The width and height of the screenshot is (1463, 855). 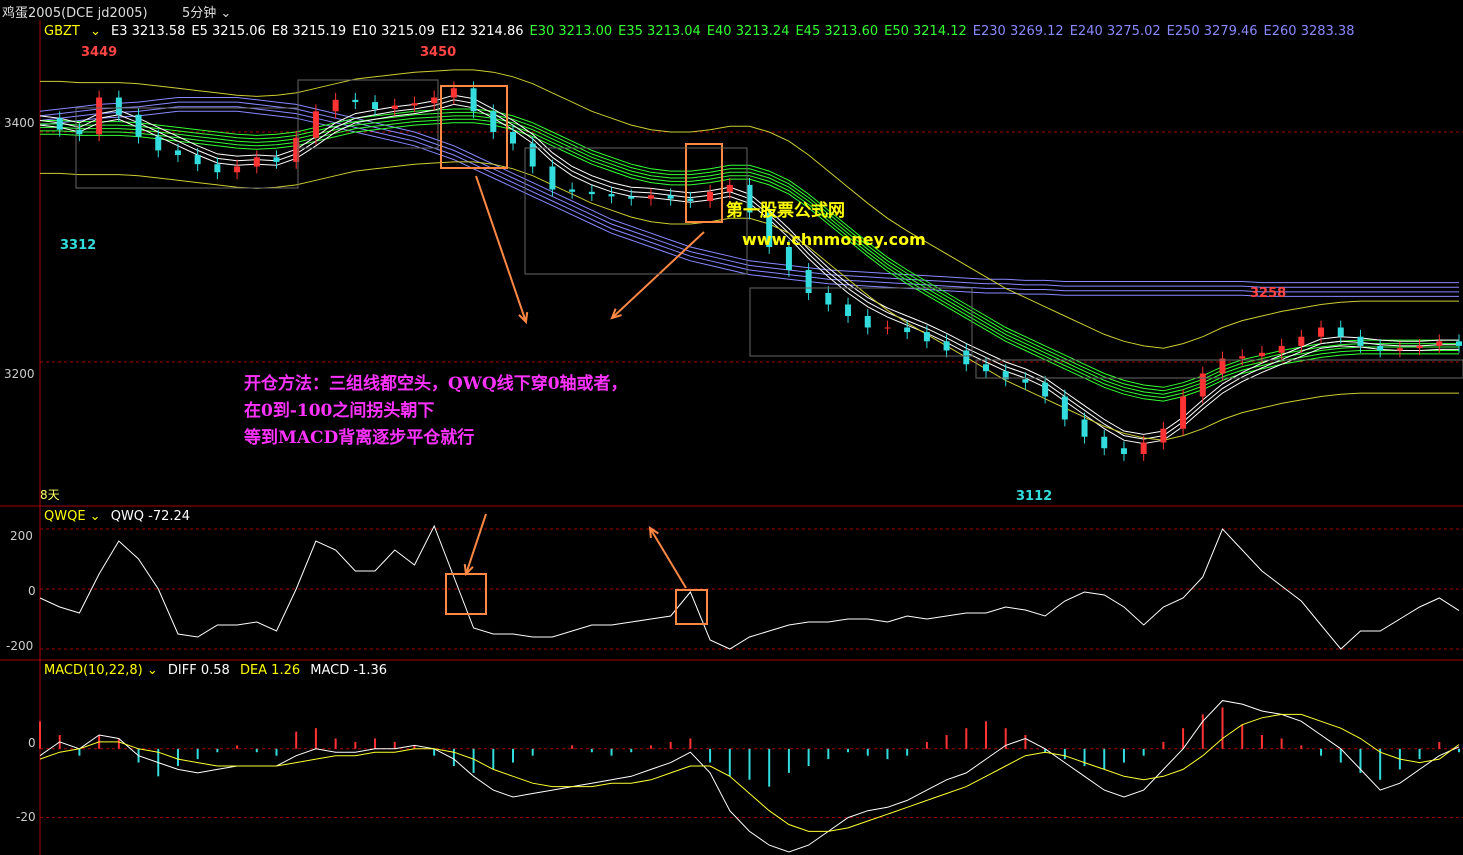 What do you see at coordinates (339, 411) in the screenshot?
I see `note-line: 在0到-100之间拐头朝下` at bounding box center [339, 411].